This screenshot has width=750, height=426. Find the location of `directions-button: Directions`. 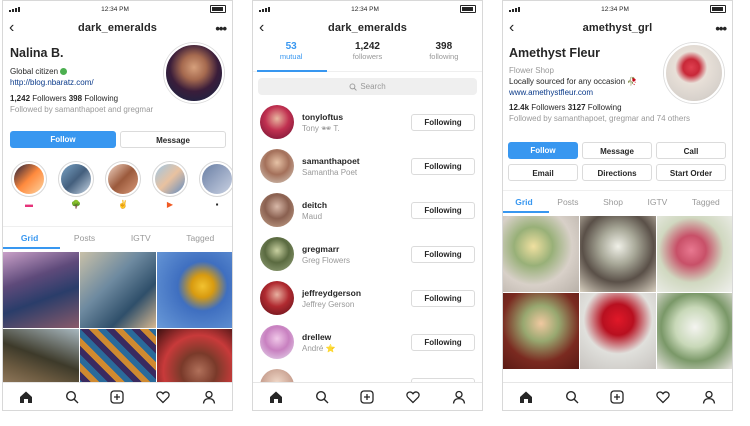

directions-button: Directions is located at coordinates (617, 172).